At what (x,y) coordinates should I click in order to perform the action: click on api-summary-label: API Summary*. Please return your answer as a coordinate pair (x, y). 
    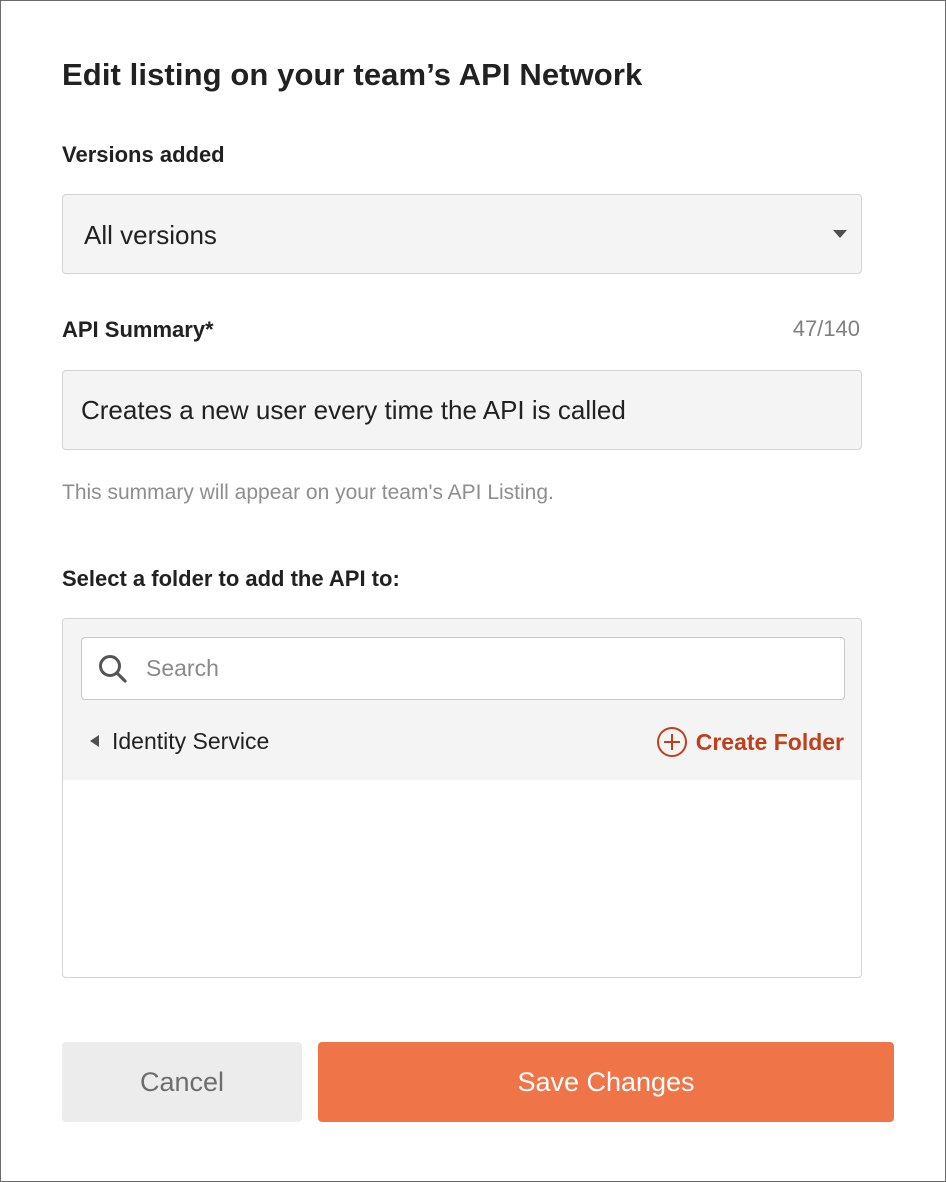
    Looking at the image, I should click on (138, 329).